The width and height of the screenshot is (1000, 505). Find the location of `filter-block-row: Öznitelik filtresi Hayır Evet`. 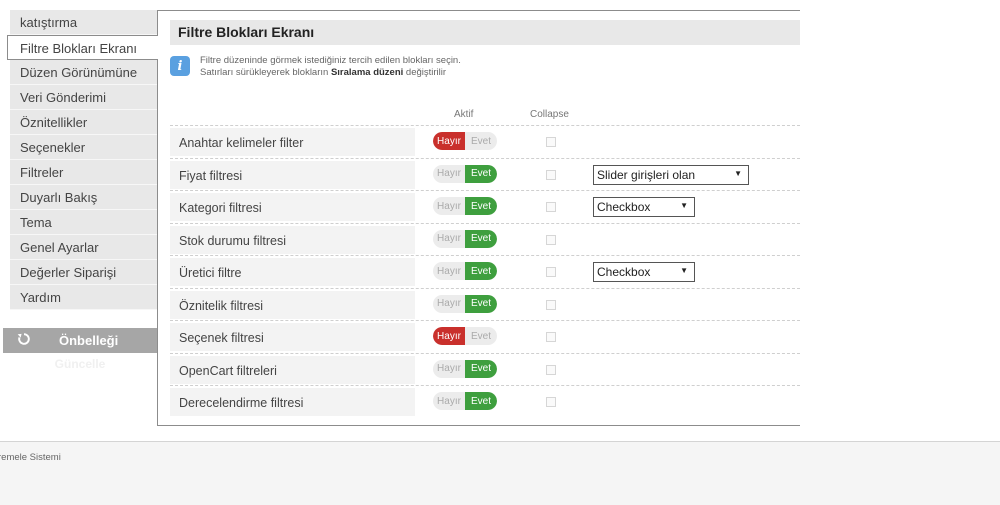

filter-block-row: Öznitelik filtresi Hayır Evet is located at coordinates (485, 304).